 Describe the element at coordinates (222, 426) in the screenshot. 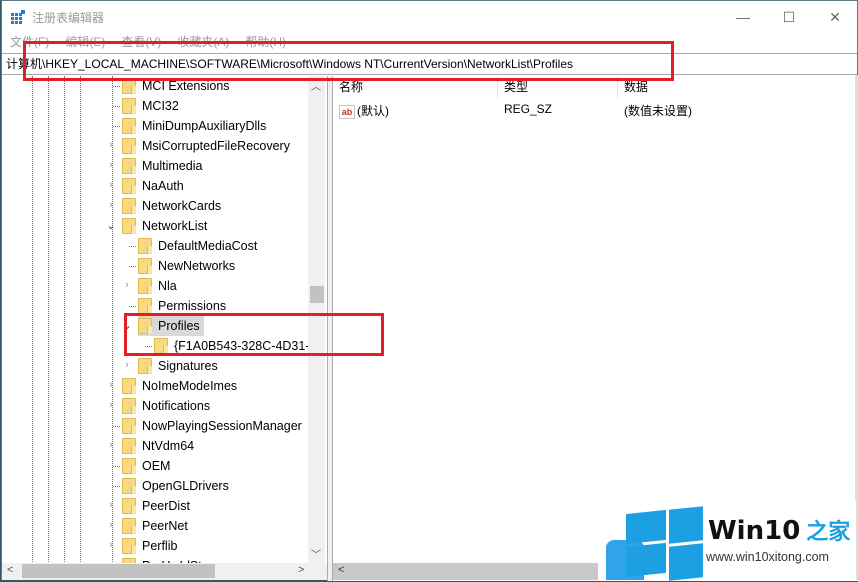

I see `tree-item-label: NowPlayingSessionManager` at that location.